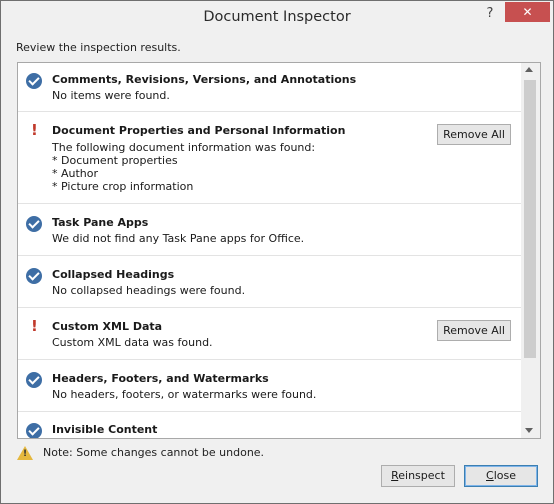  I want to click on reinspect-button: Reinspect, so click(418, 476).